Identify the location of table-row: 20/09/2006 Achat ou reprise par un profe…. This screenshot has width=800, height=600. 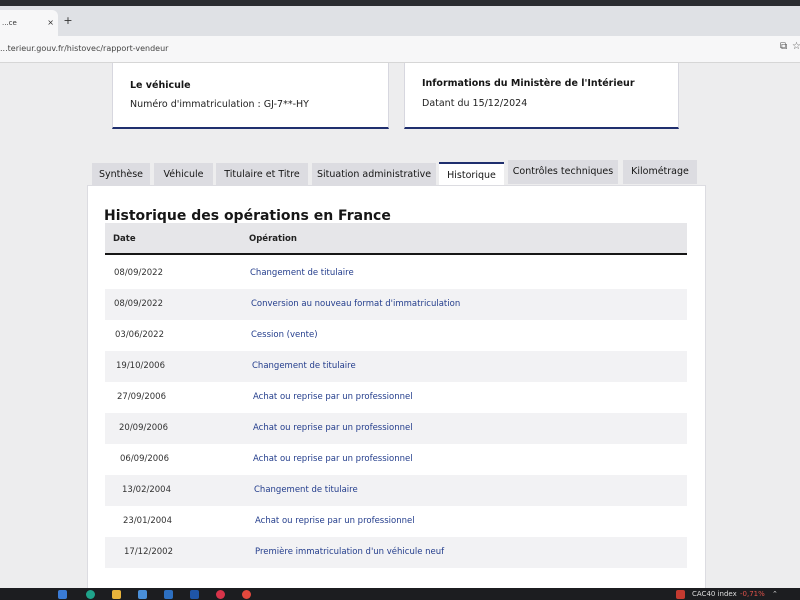
(396, 428).